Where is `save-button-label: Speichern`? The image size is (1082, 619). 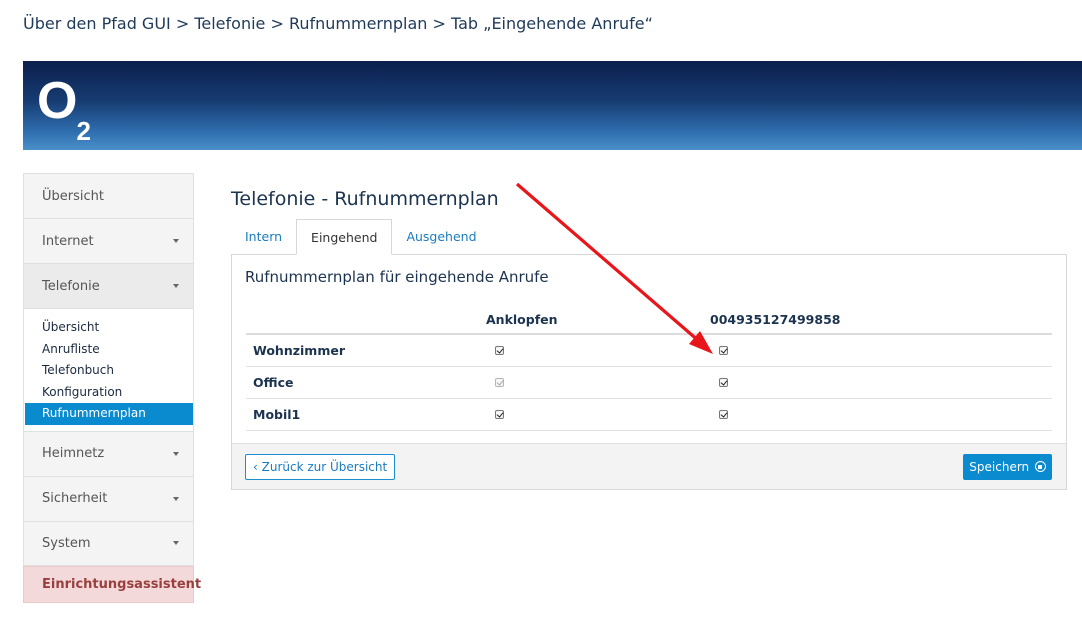
save-button-label: Speichern is located at coordinates (999, 467).